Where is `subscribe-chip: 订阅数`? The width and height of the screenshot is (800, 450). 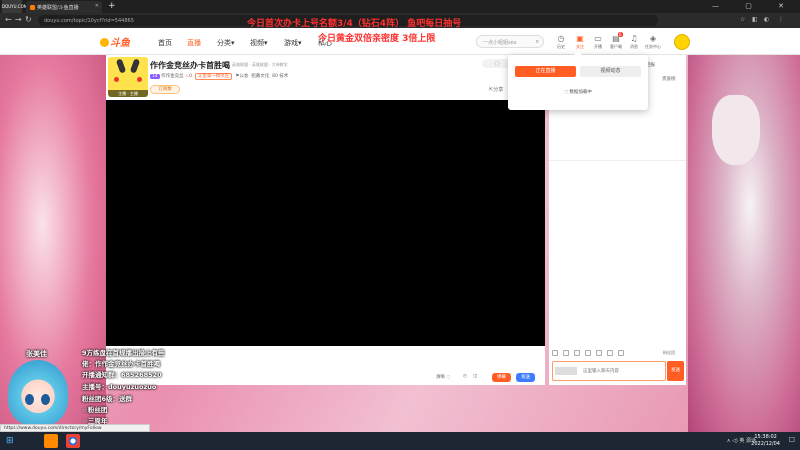 subscribe-chip: 订阅数 is located at coordinates (165, 89).